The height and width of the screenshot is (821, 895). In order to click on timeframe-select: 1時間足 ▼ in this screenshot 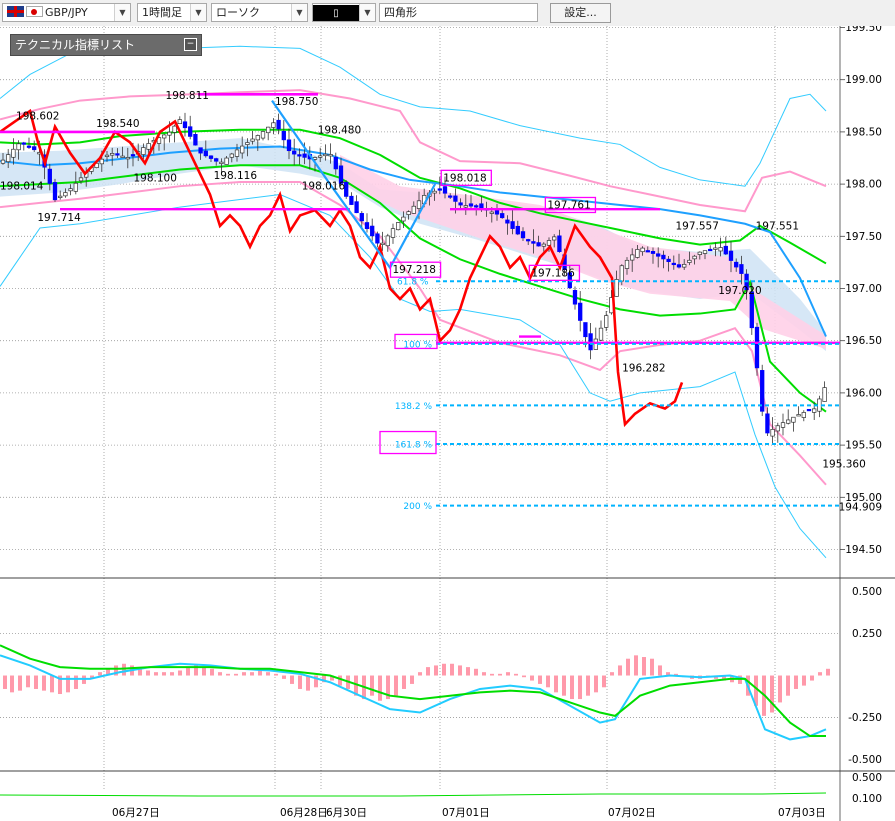, I will do `click(172, 12)`.